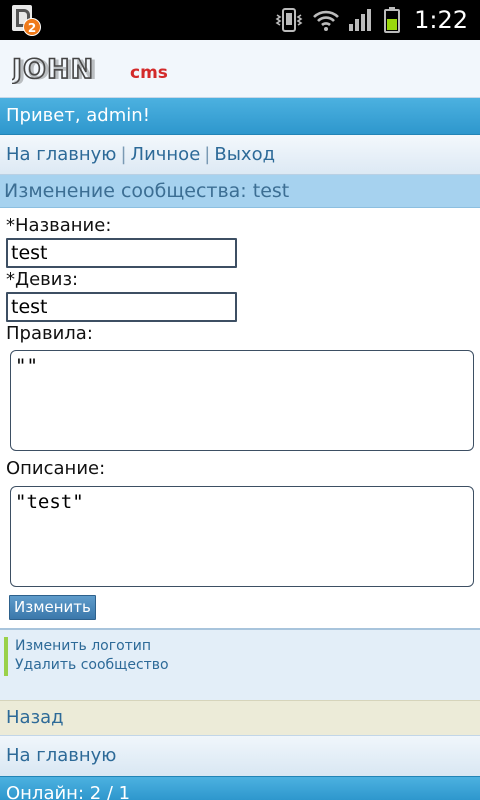  What do you see at coordinates (392, 20) in the screenshot?
I see `battery-icon` at bounding box center [392, 20].